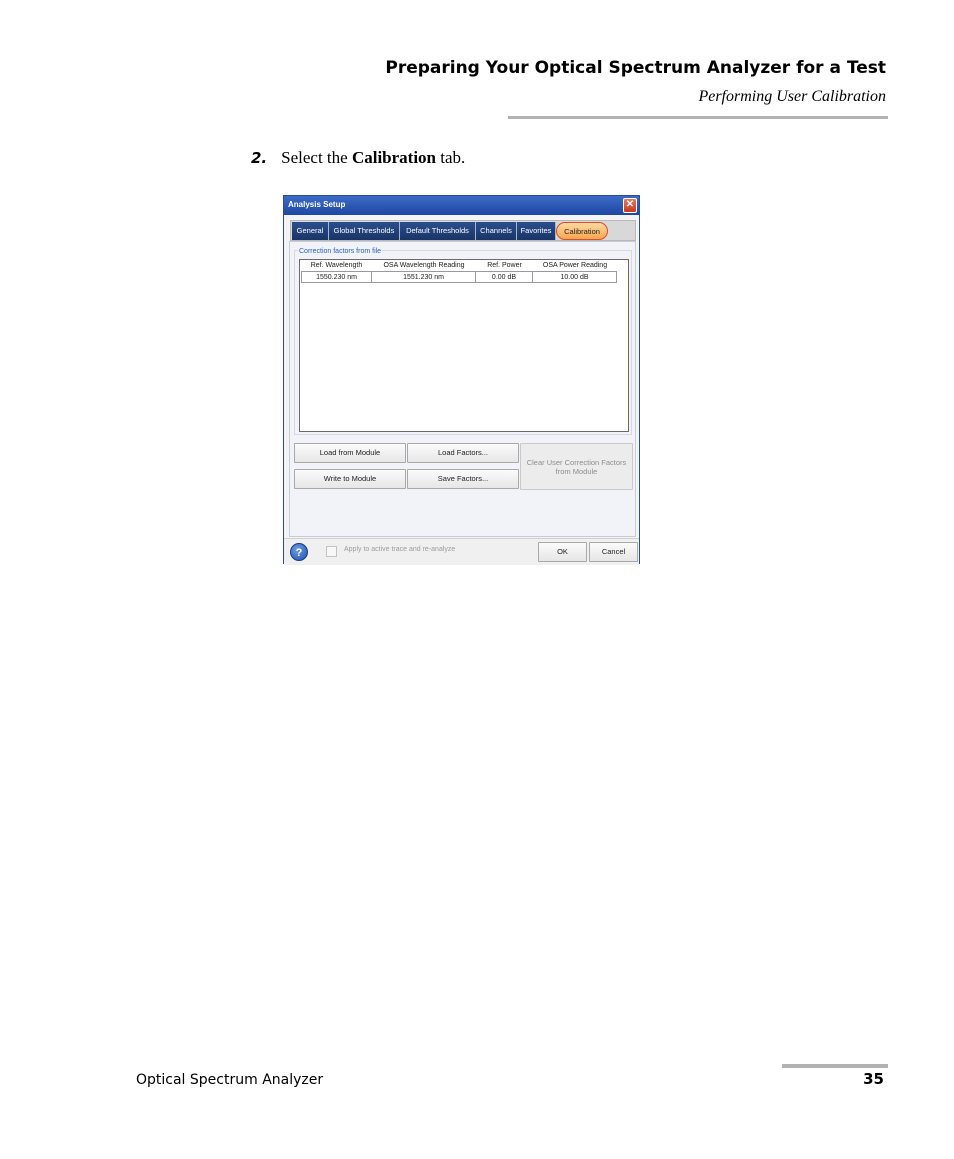 This screenshot has height=1159, width=954. Describe the element at coordinates (496, 231) in the screenshot. I see `tab-channels: Channels` at that location.